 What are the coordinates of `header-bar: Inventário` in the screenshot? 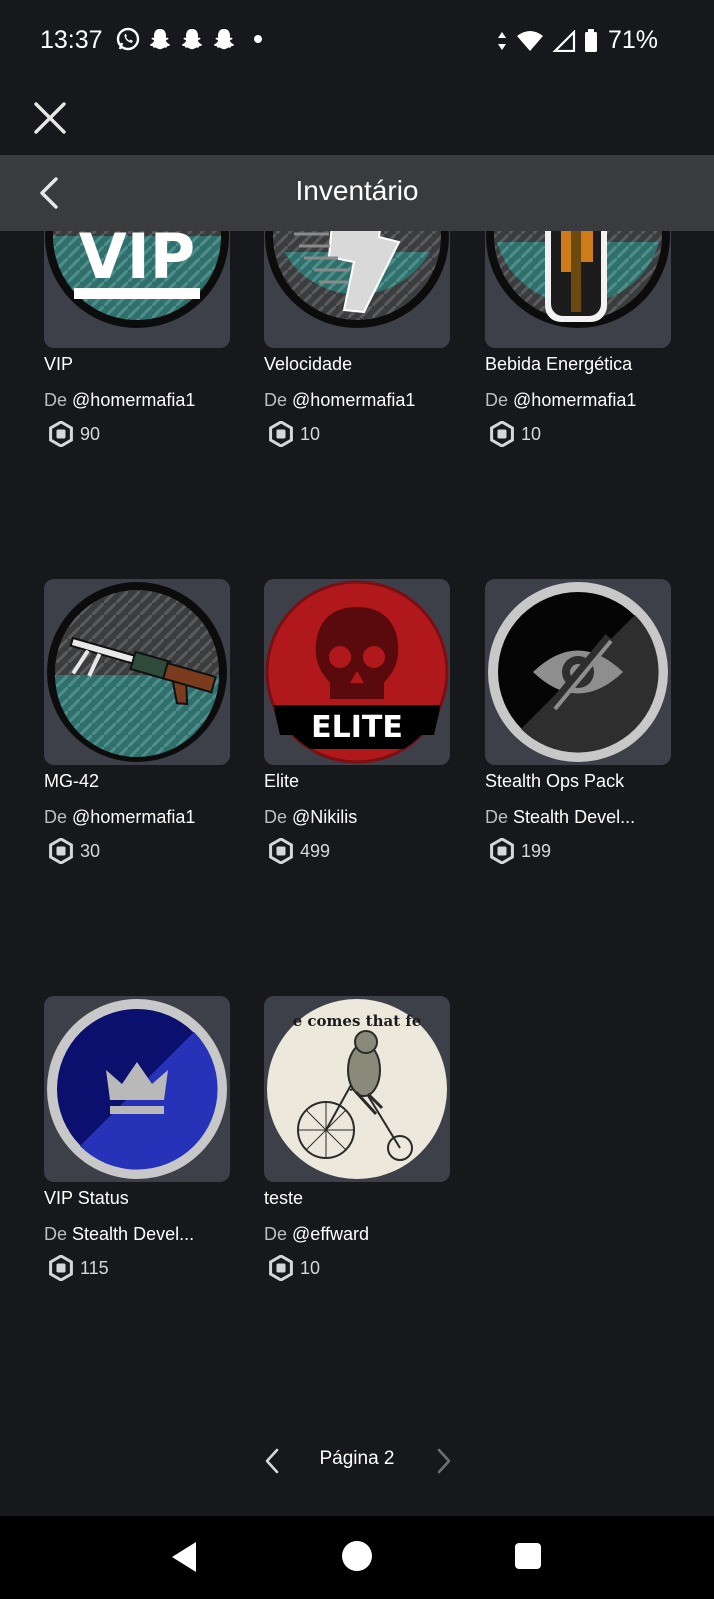 It's located at (357, 193).